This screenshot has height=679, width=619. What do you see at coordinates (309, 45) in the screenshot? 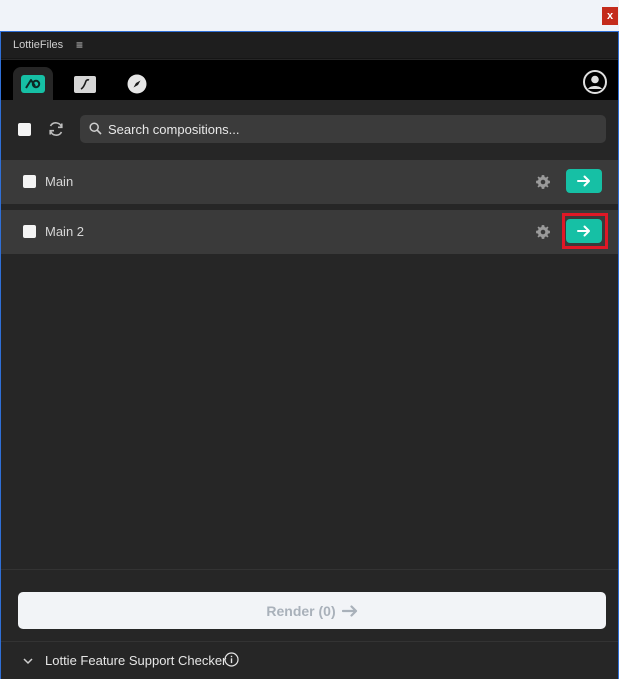
I see `panel-titlebar: LottieFiles ≡` at bounding box center [309, 45].